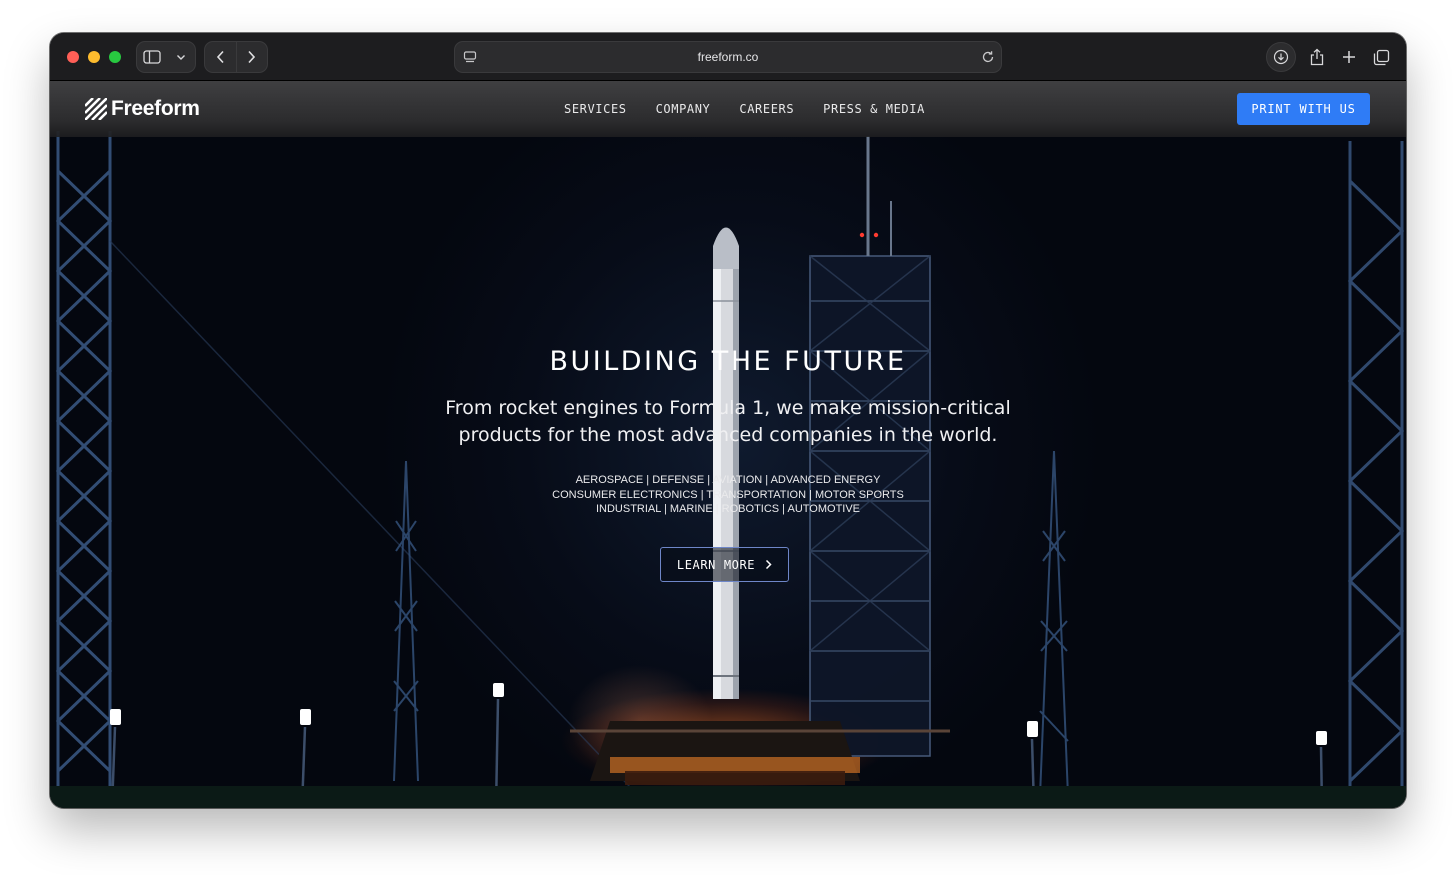 The image size is (1456, 875). Describe the element at coordinates (155, 108) in the screenshot. I see `brand-name: Freeform` at that location.